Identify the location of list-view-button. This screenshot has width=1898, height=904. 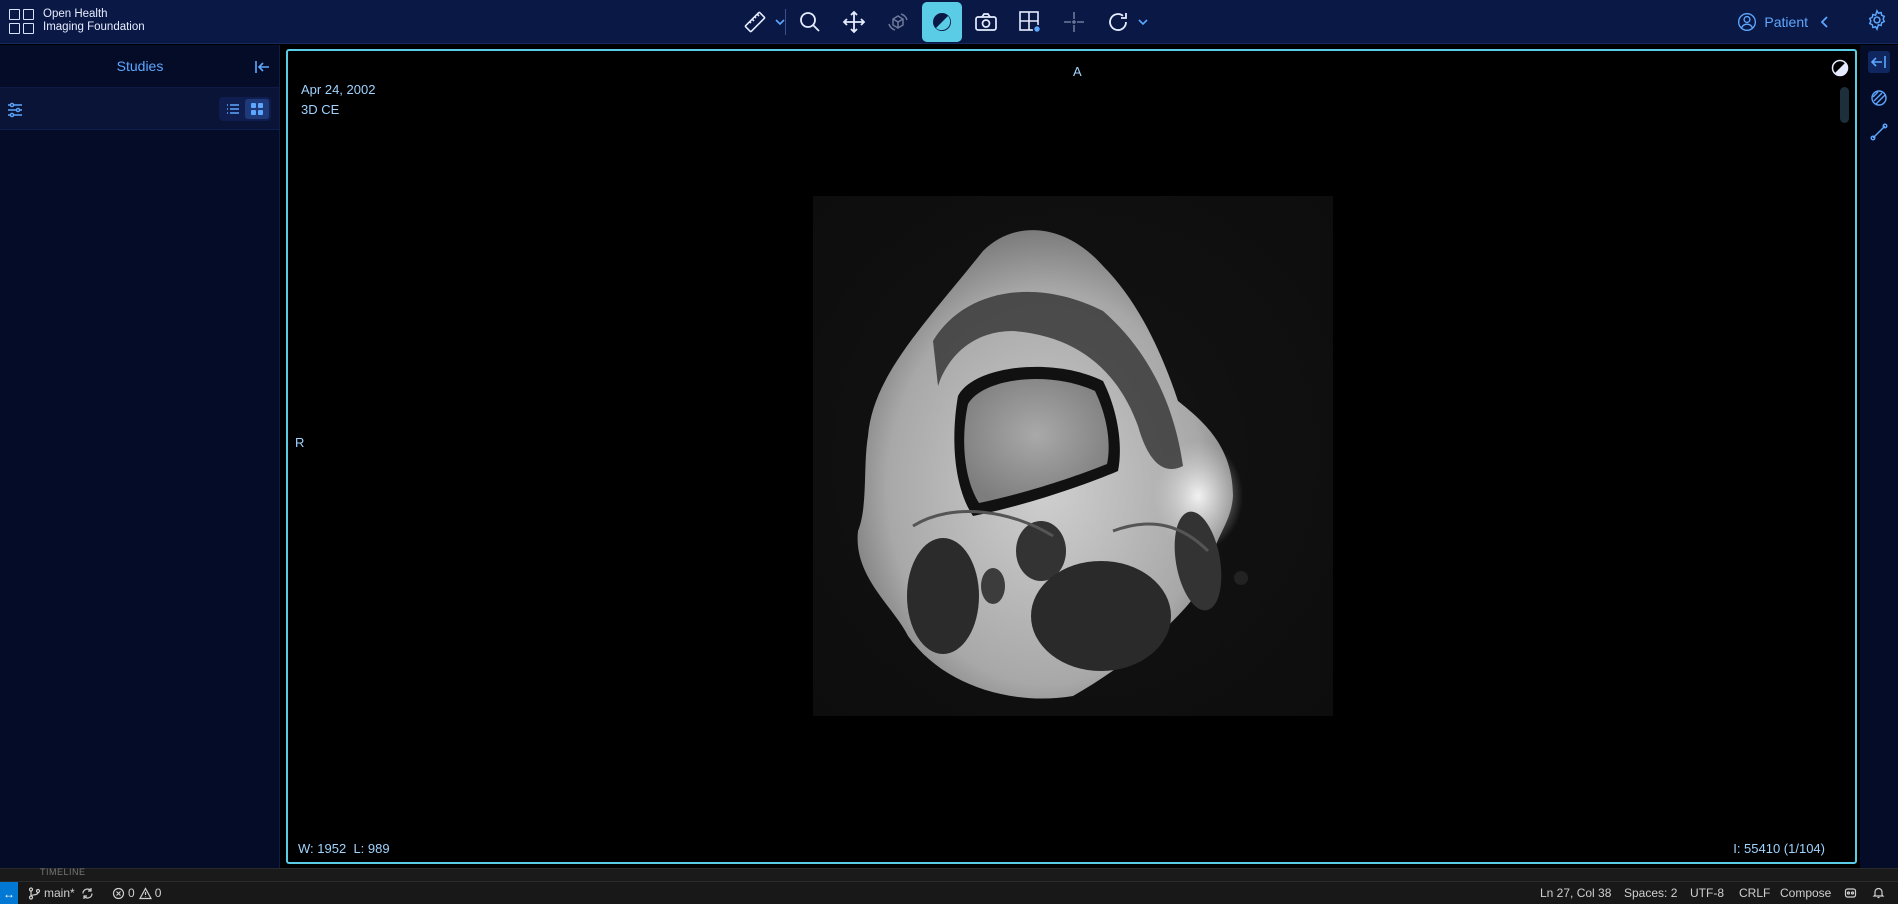
(233, 109).